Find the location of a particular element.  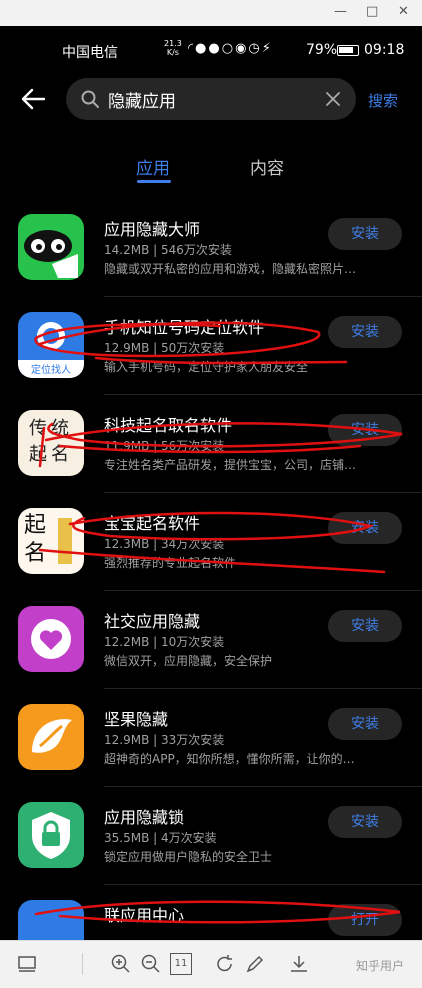

zoom-out-icon is located at coordinates (151, 964).